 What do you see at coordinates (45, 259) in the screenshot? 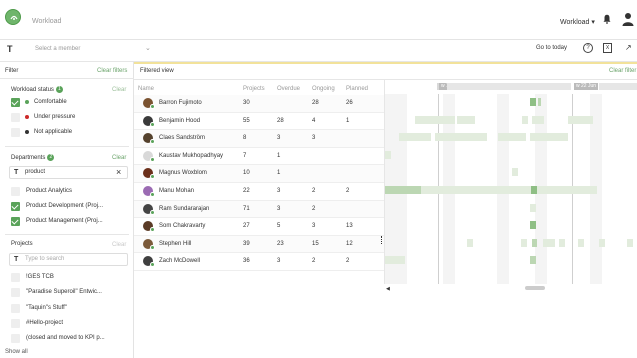
I see `project-search-placeholder: Type to search` at bounding box center [45, 259].